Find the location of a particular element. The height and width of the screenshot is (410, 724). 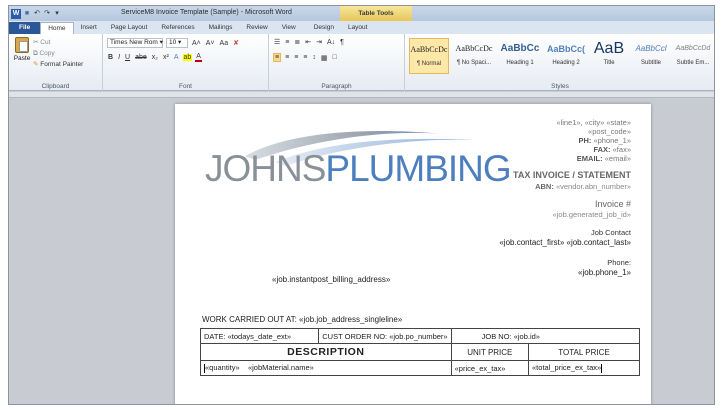

bold-button: B is located at coordinates (110, 57).